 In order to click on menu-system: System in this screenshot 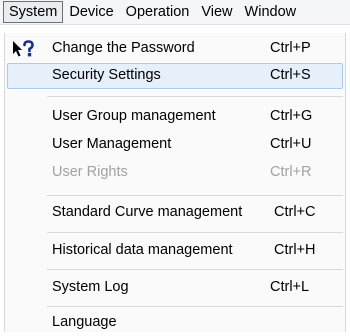, I will do `click(33, 12)`.